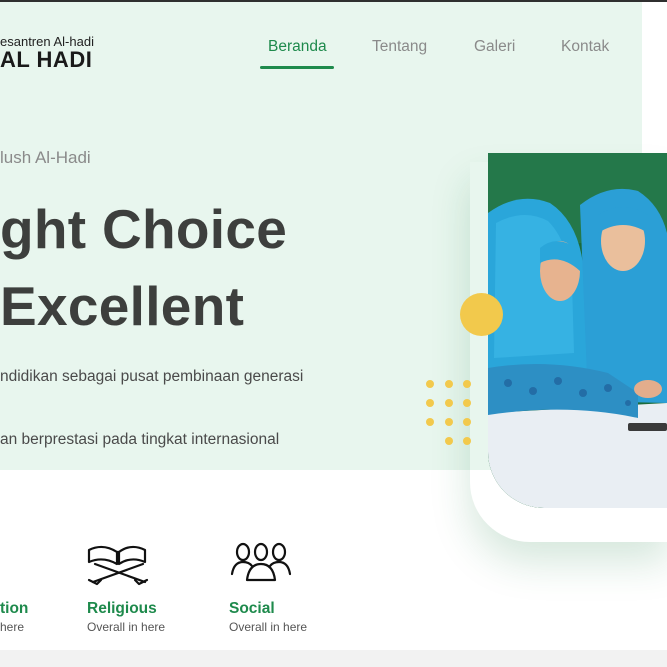 The height and width of the screenshot is (667, 667). What do you see at coordinates (494, 47) in the screenshot?
I see `nav-item-galeri: Galeri` at bounding box center [494, 47].